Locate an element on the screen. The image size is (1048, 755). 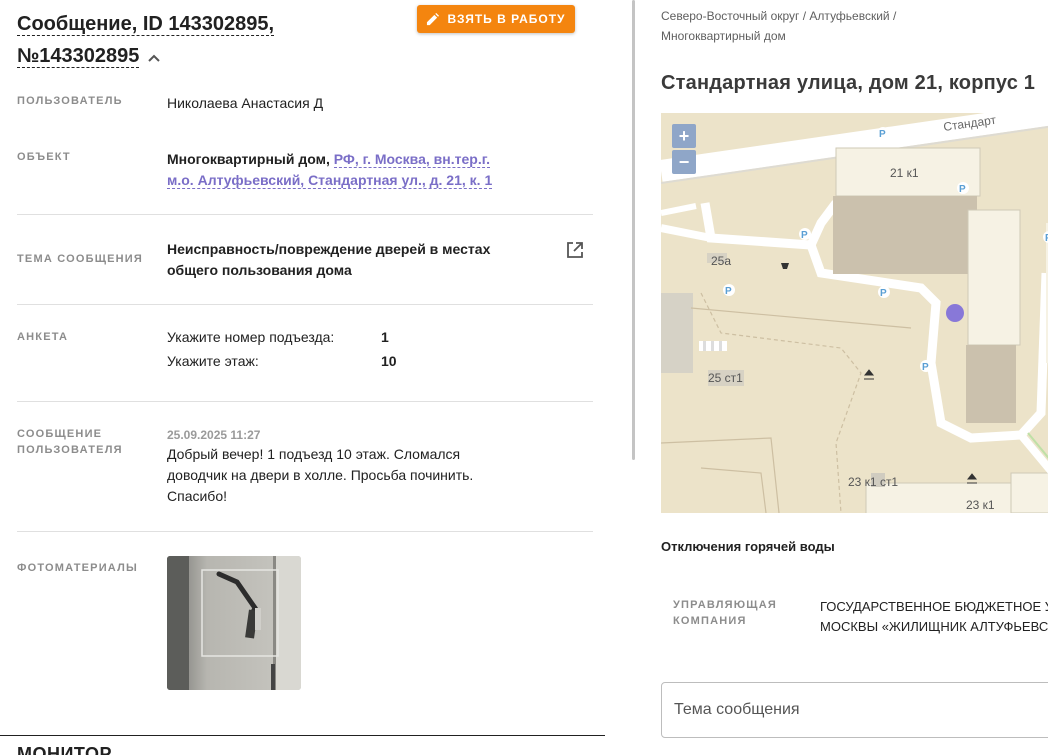
message-title-text: Сообщение, ID 143302895, №143302895 is located at coordinates (146, 40).